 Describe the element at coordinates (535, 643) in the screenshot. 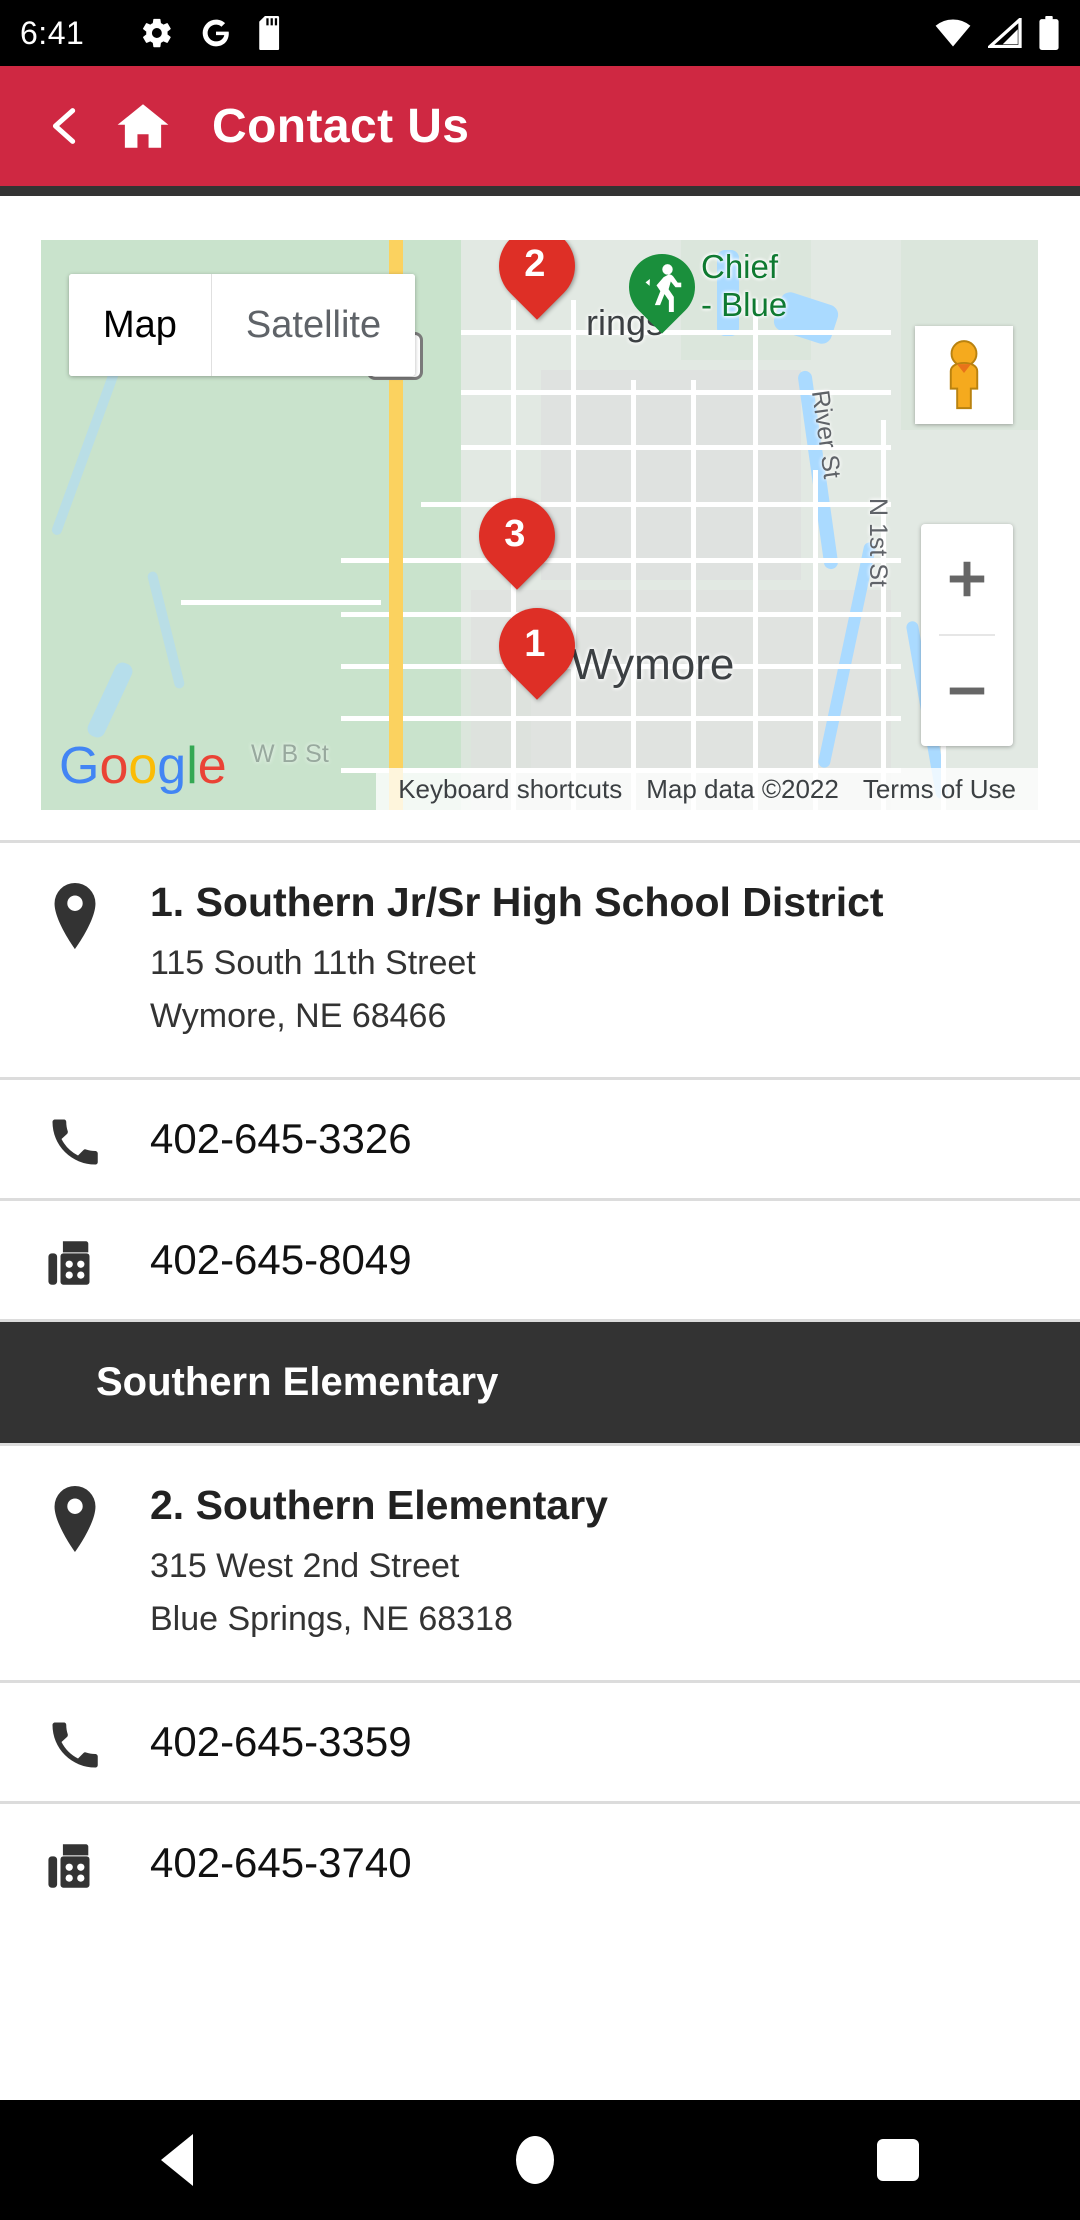

I see `map-marker-1-label: 1` at that location.